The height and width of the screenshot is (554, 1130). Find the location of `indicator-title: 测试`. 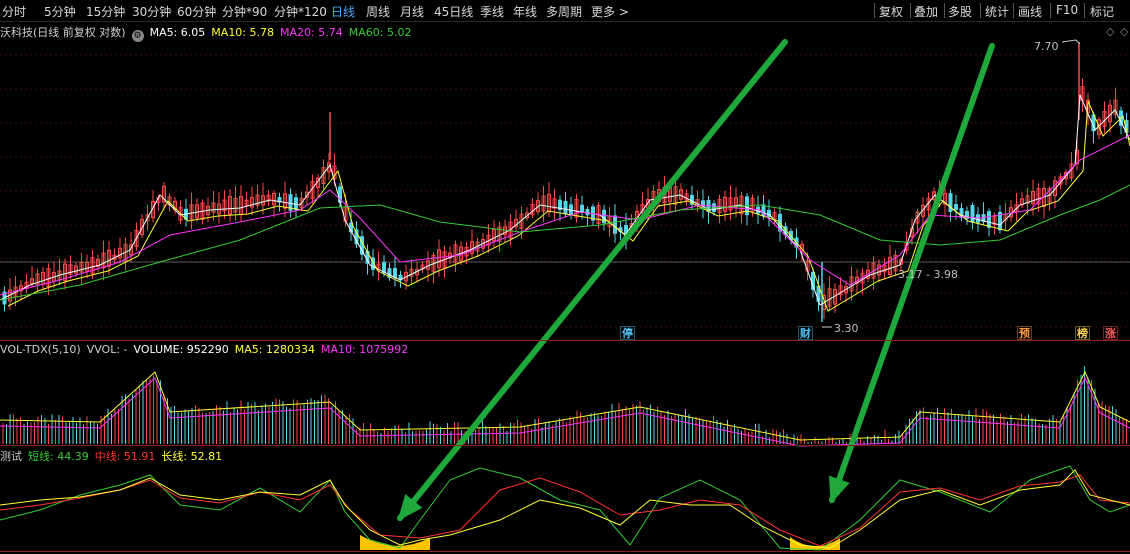

indicator-title: 测试 is located at coordinates (11, 456).